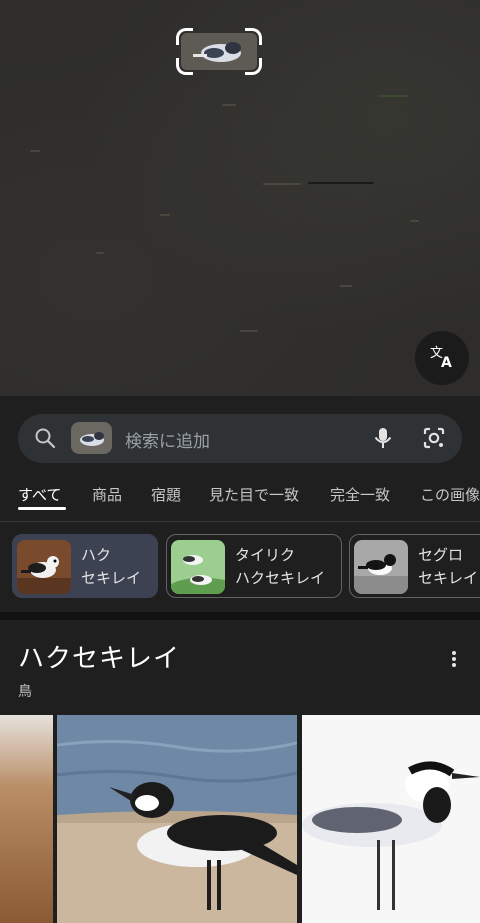 The height and width of the screenshot is (923, 480). I want to click on suggestion-chips: ハク セキレイ タイリク ハクセキレイ セグロ セキレイ, so click(240, 567).